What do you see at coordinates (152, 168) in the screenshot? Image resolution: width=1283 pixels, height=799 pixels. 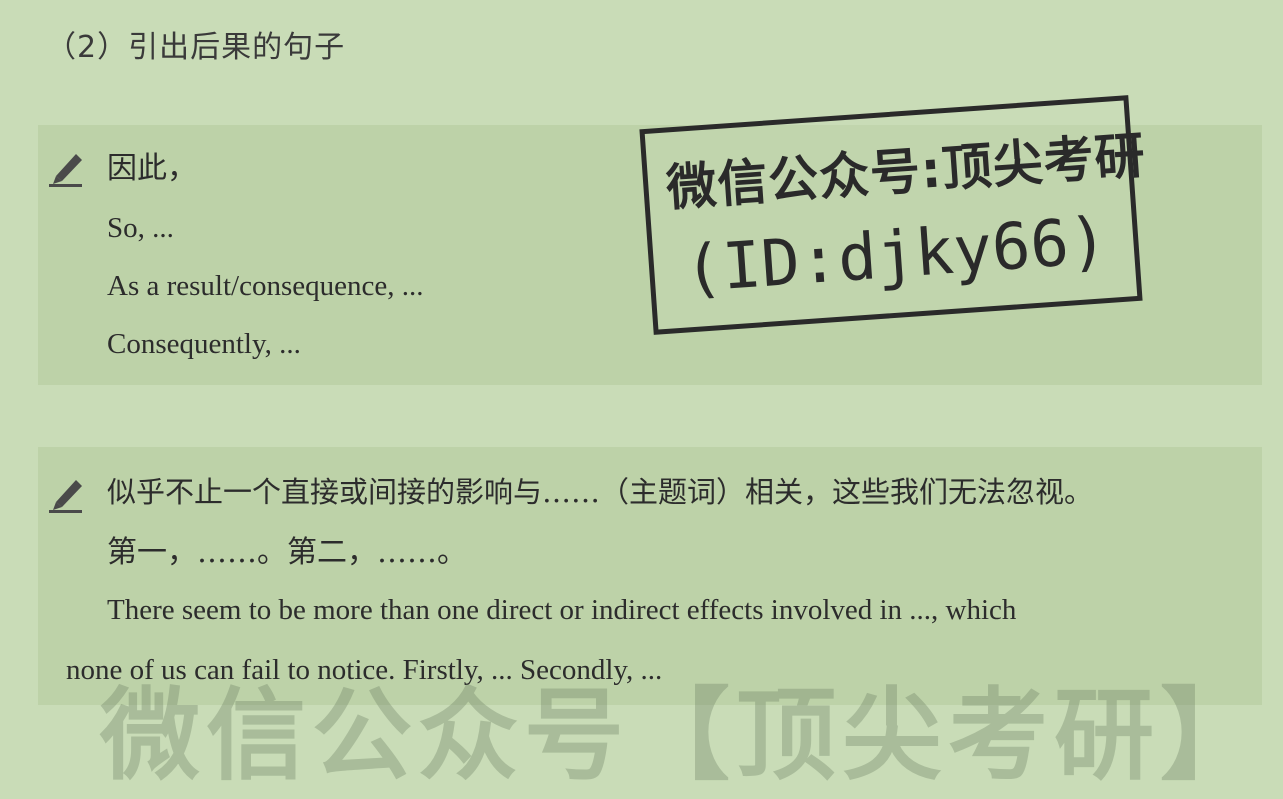 I see `phrase-chinese-therefore: 因此，` at bounding box center [152, 168].